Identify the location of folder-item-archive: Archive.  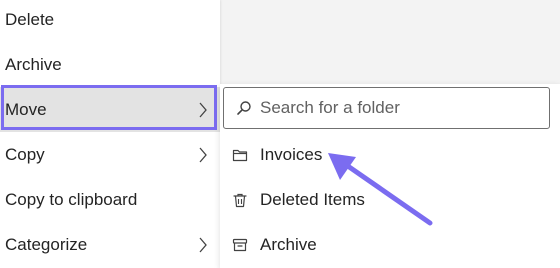
(390, 244).